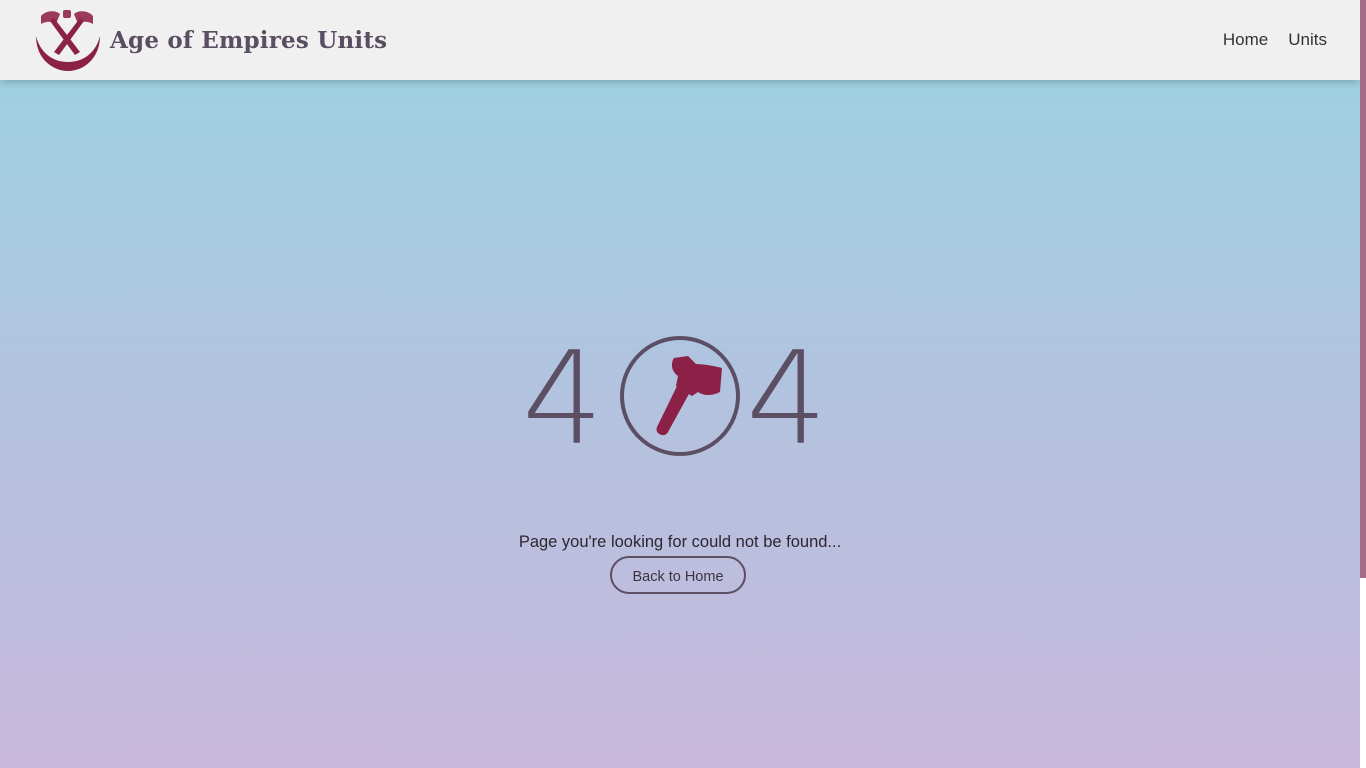 The width and height of the screenshot is (1366, 768). I want to click on error-code-digit-left: 4, so click(563, 399).